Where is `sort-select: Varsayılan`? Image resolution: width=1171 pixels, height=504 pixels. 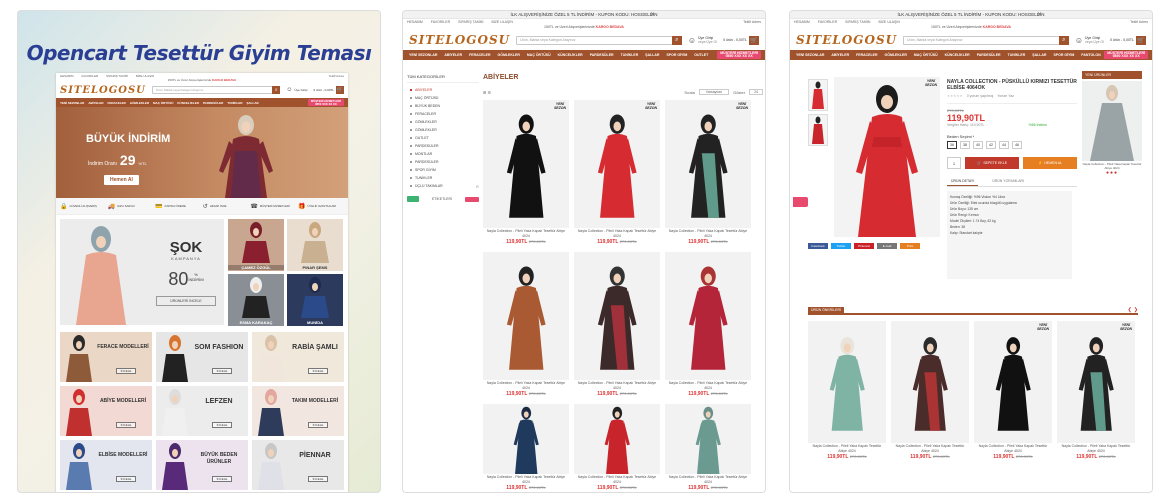
sort-select: Varsayılan is located at coordinates (714, 92).